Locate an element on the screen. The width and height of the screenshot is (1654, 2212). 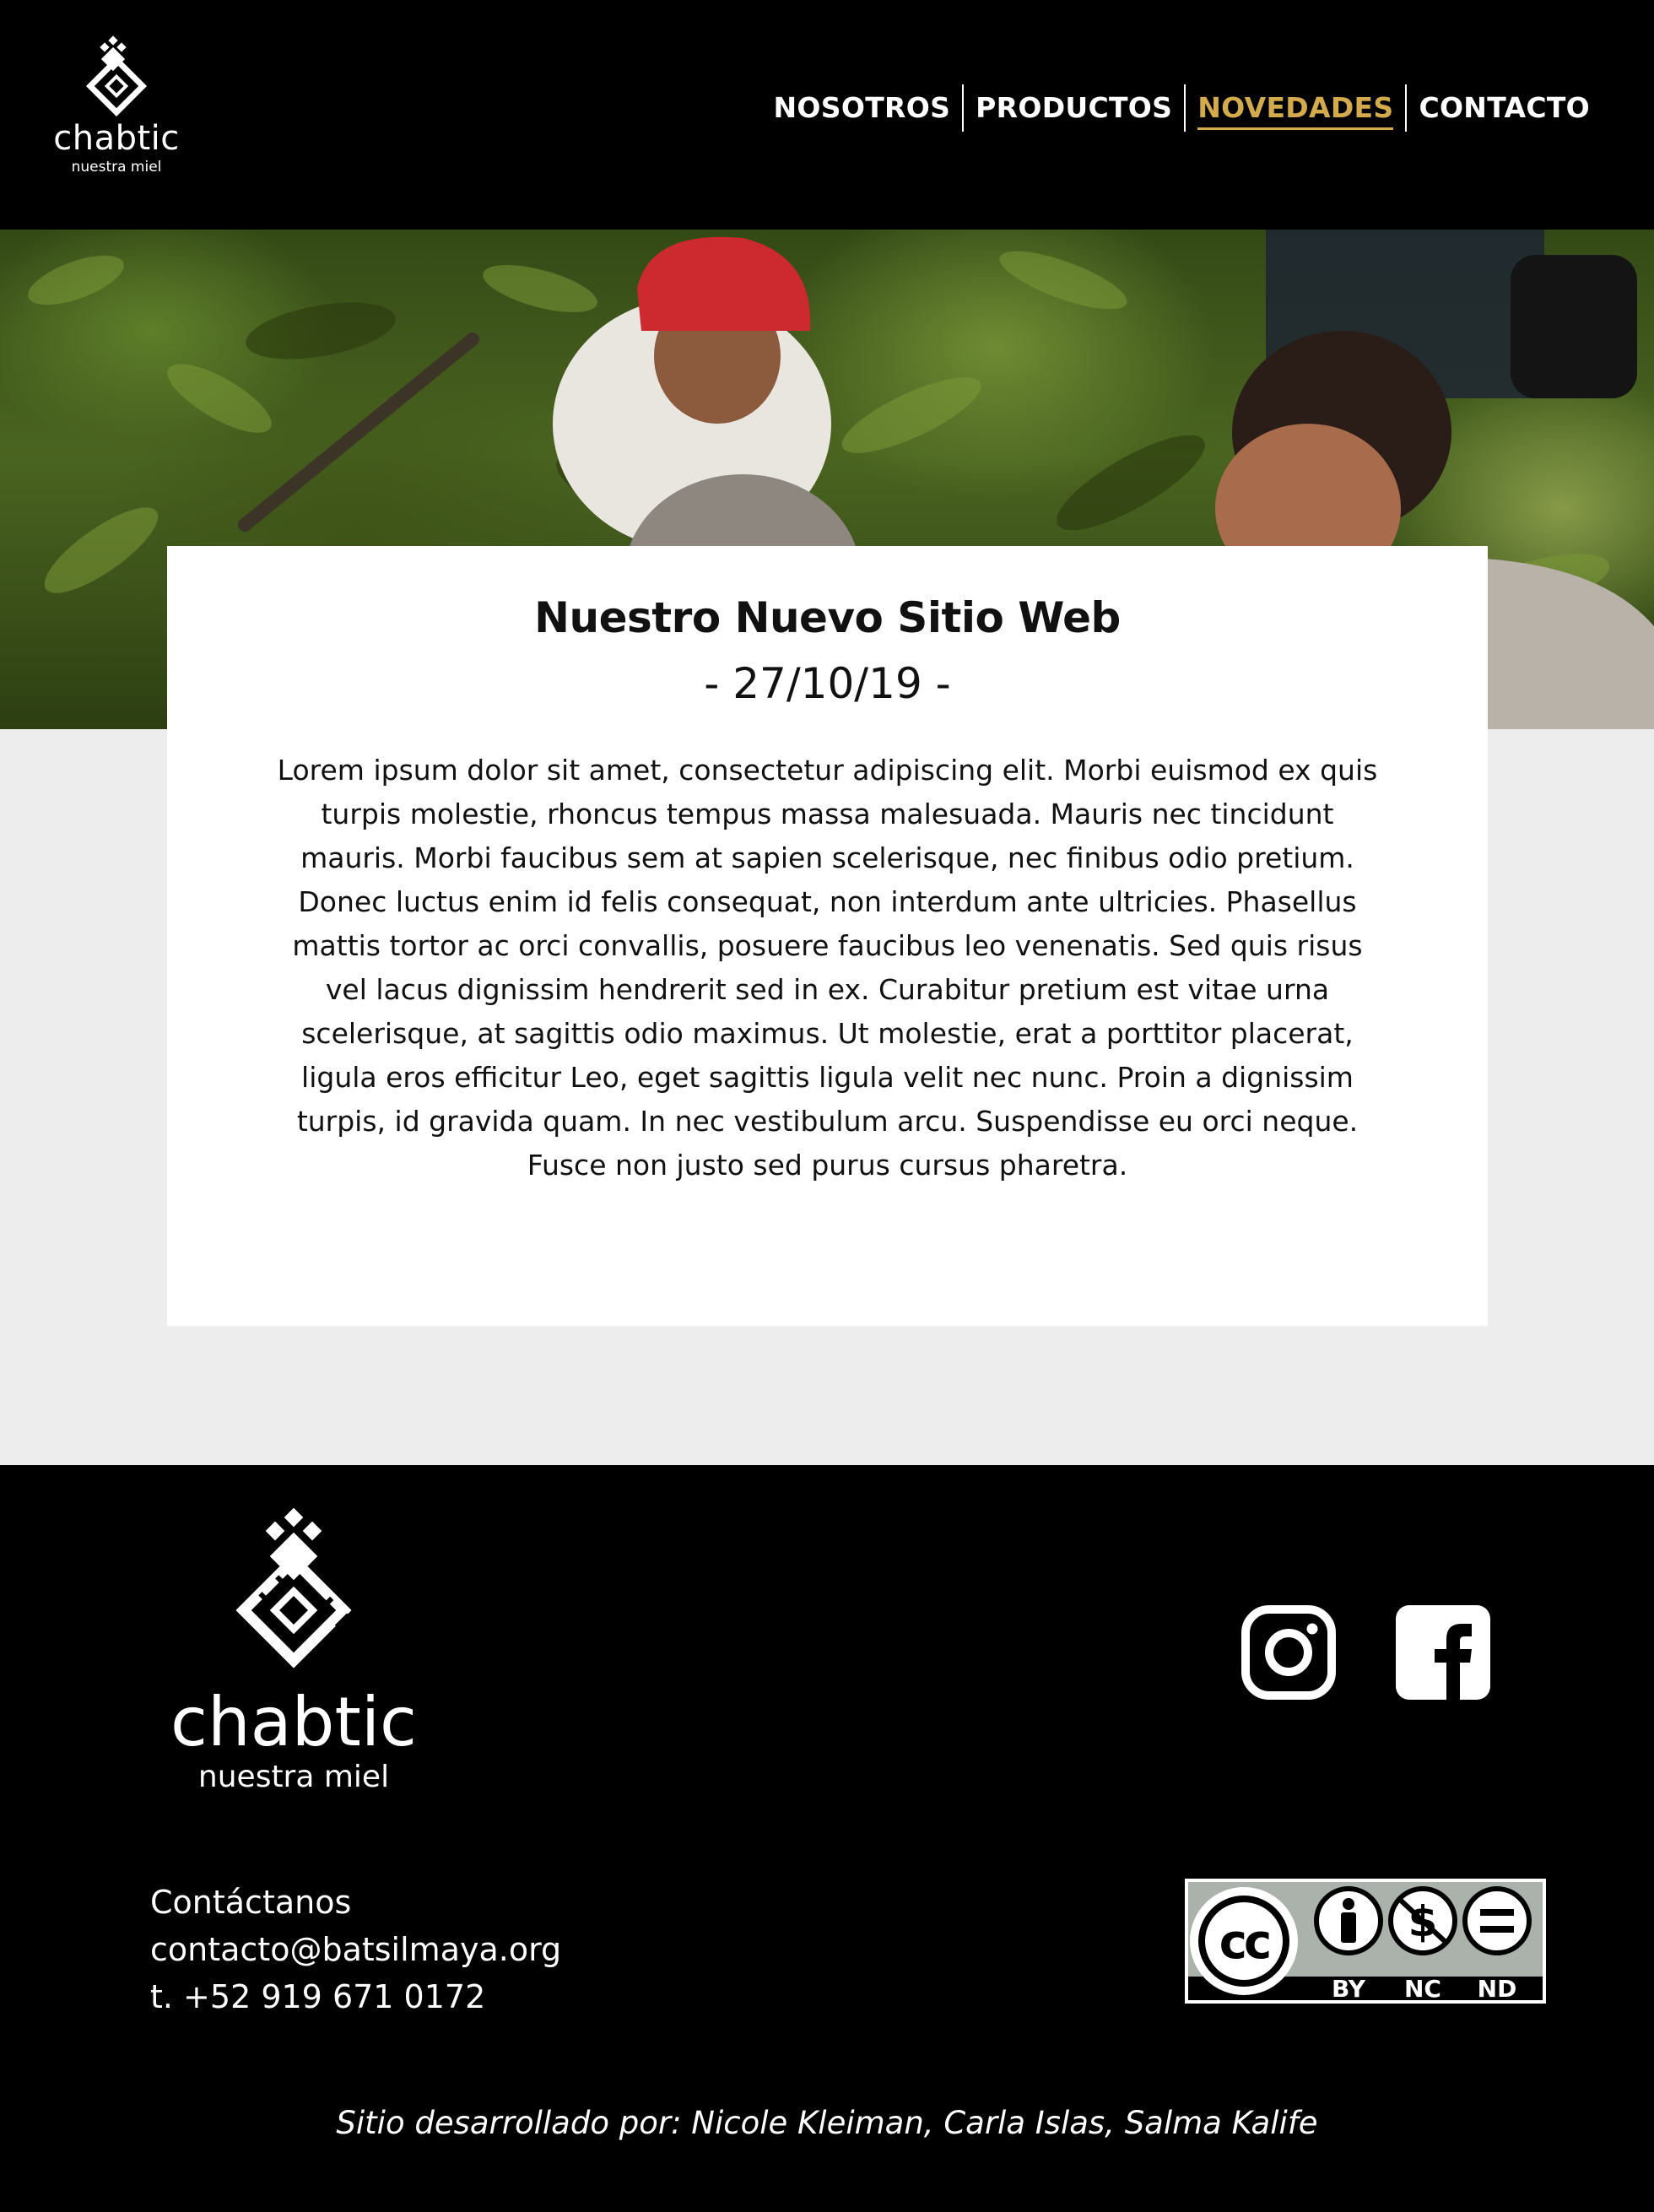
brand-logo: chabtic nuestra miel is located at coordinates (116, 107).